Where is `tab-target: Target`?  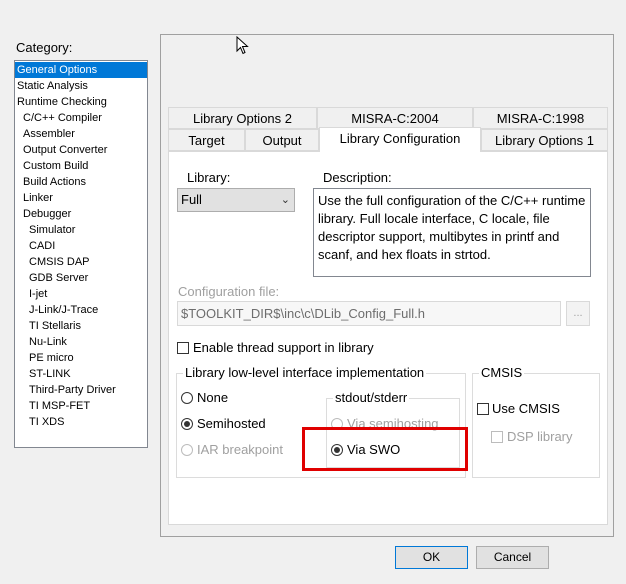 tab-target: Target is located at coordinates (206, 140).